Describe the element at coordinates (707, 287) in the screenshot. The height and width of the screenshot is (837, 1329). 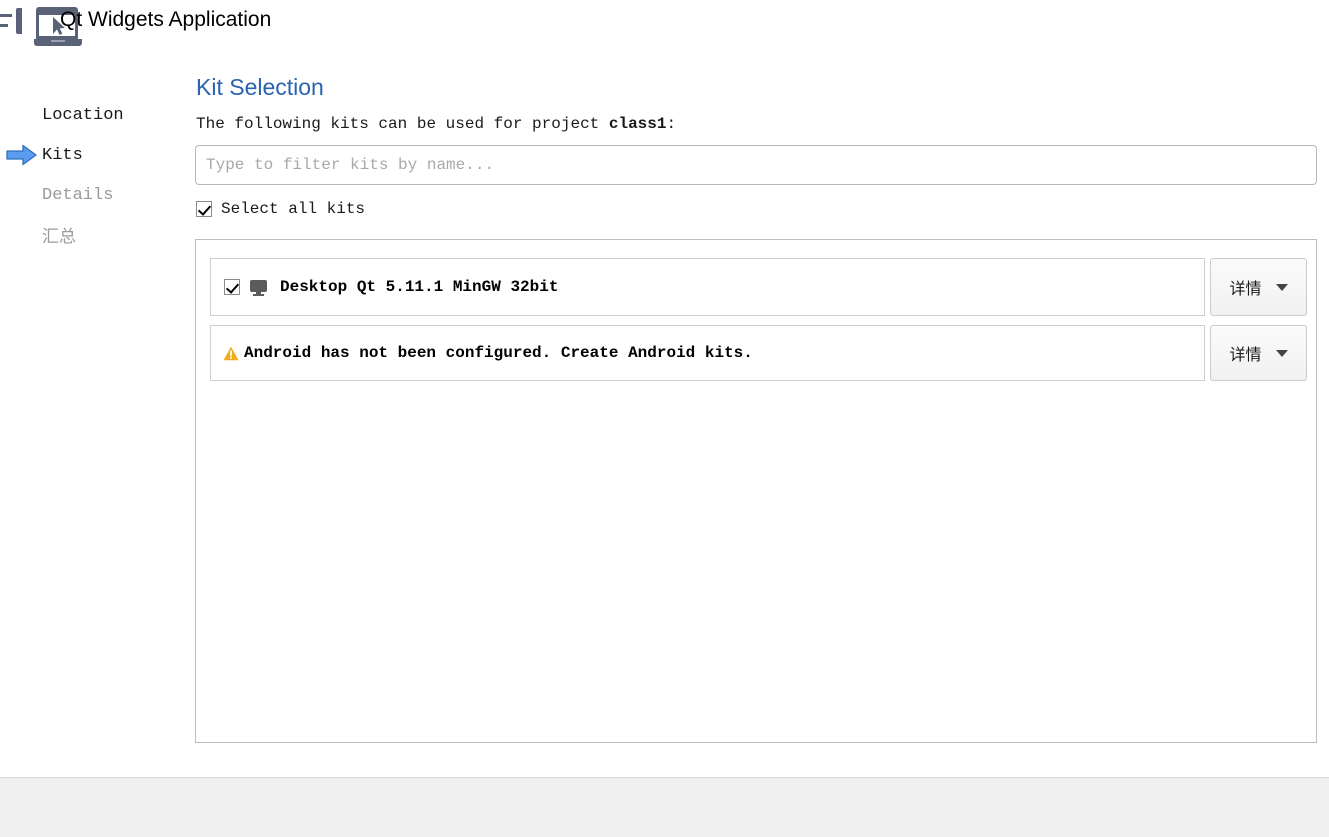
I see `kit-item-desktop: Desktop Qt 5.11.1 MinGW 32bit` at that location.